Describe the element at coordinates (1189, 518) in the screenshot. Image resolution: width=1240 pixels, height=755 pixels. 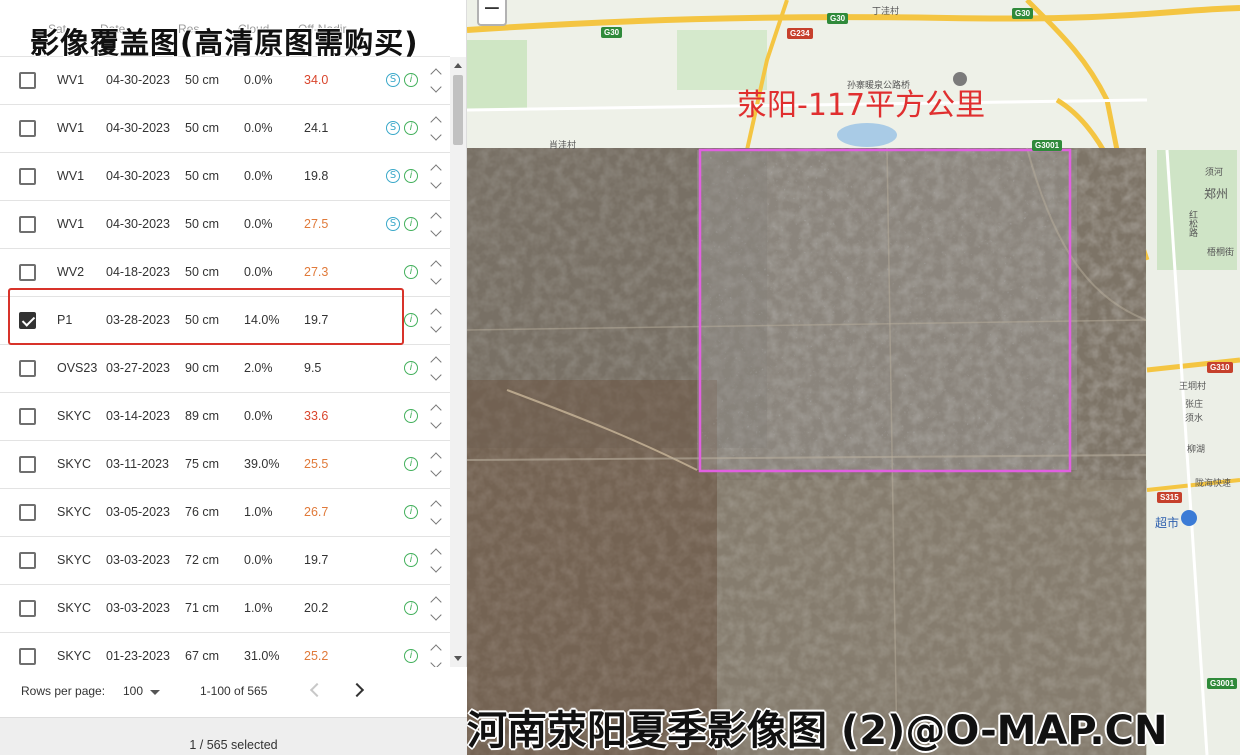
I see `shop-pin-icon` at that location.